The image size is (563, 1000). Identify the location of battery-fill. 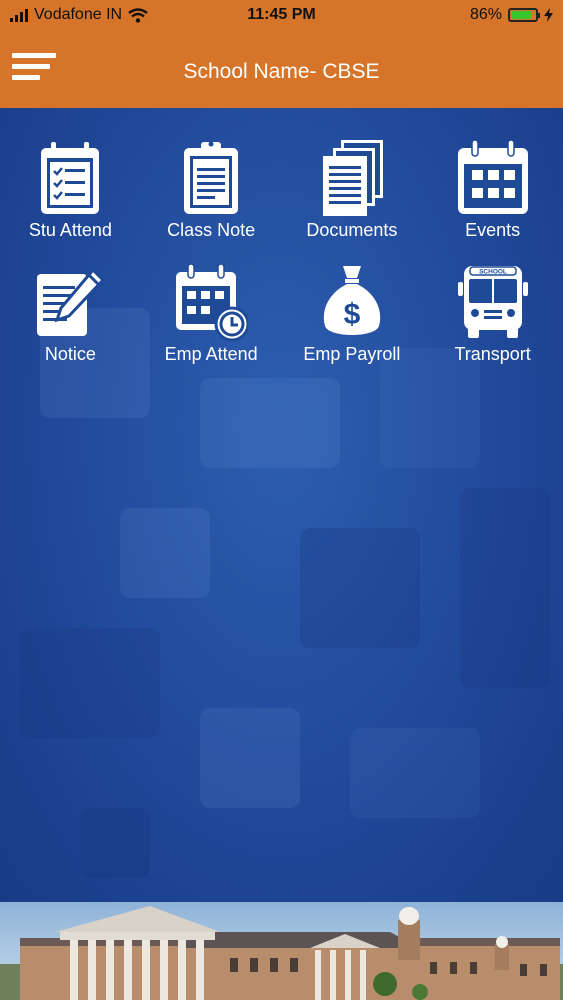
(521, 15).